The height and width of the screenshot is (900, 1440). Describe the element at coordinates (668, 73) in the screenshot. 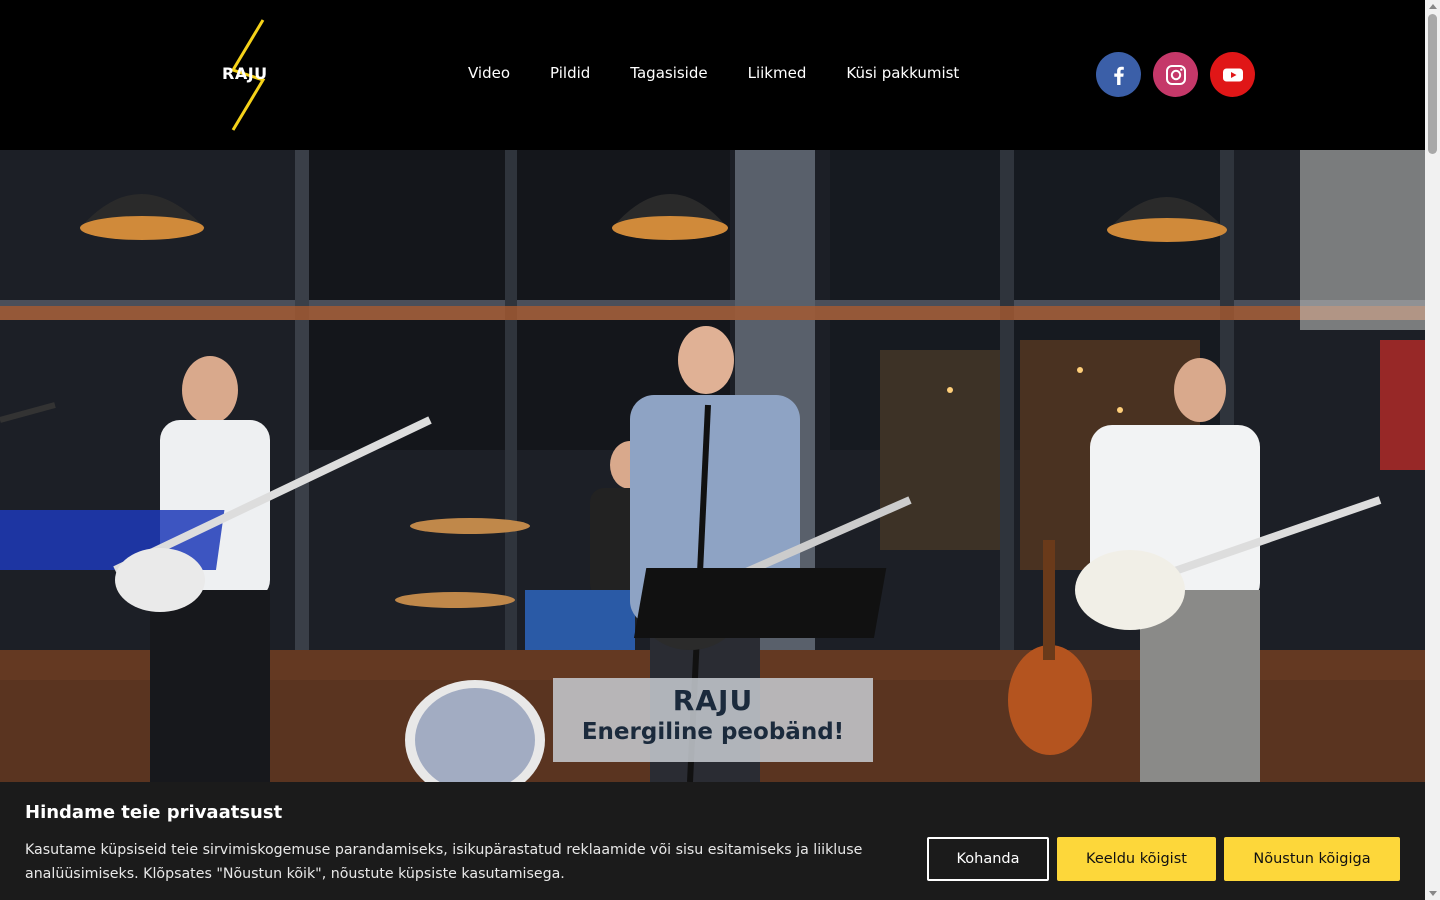

I see `nav-tagasiside: Tagasiside` at that location.